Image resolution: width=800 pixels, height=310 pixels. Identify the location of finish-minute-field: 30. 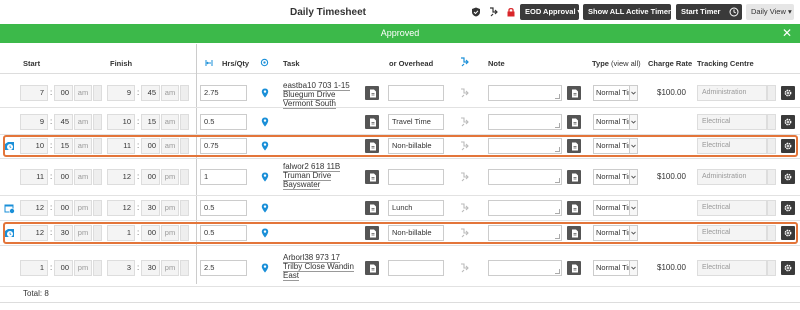
(150, 208).